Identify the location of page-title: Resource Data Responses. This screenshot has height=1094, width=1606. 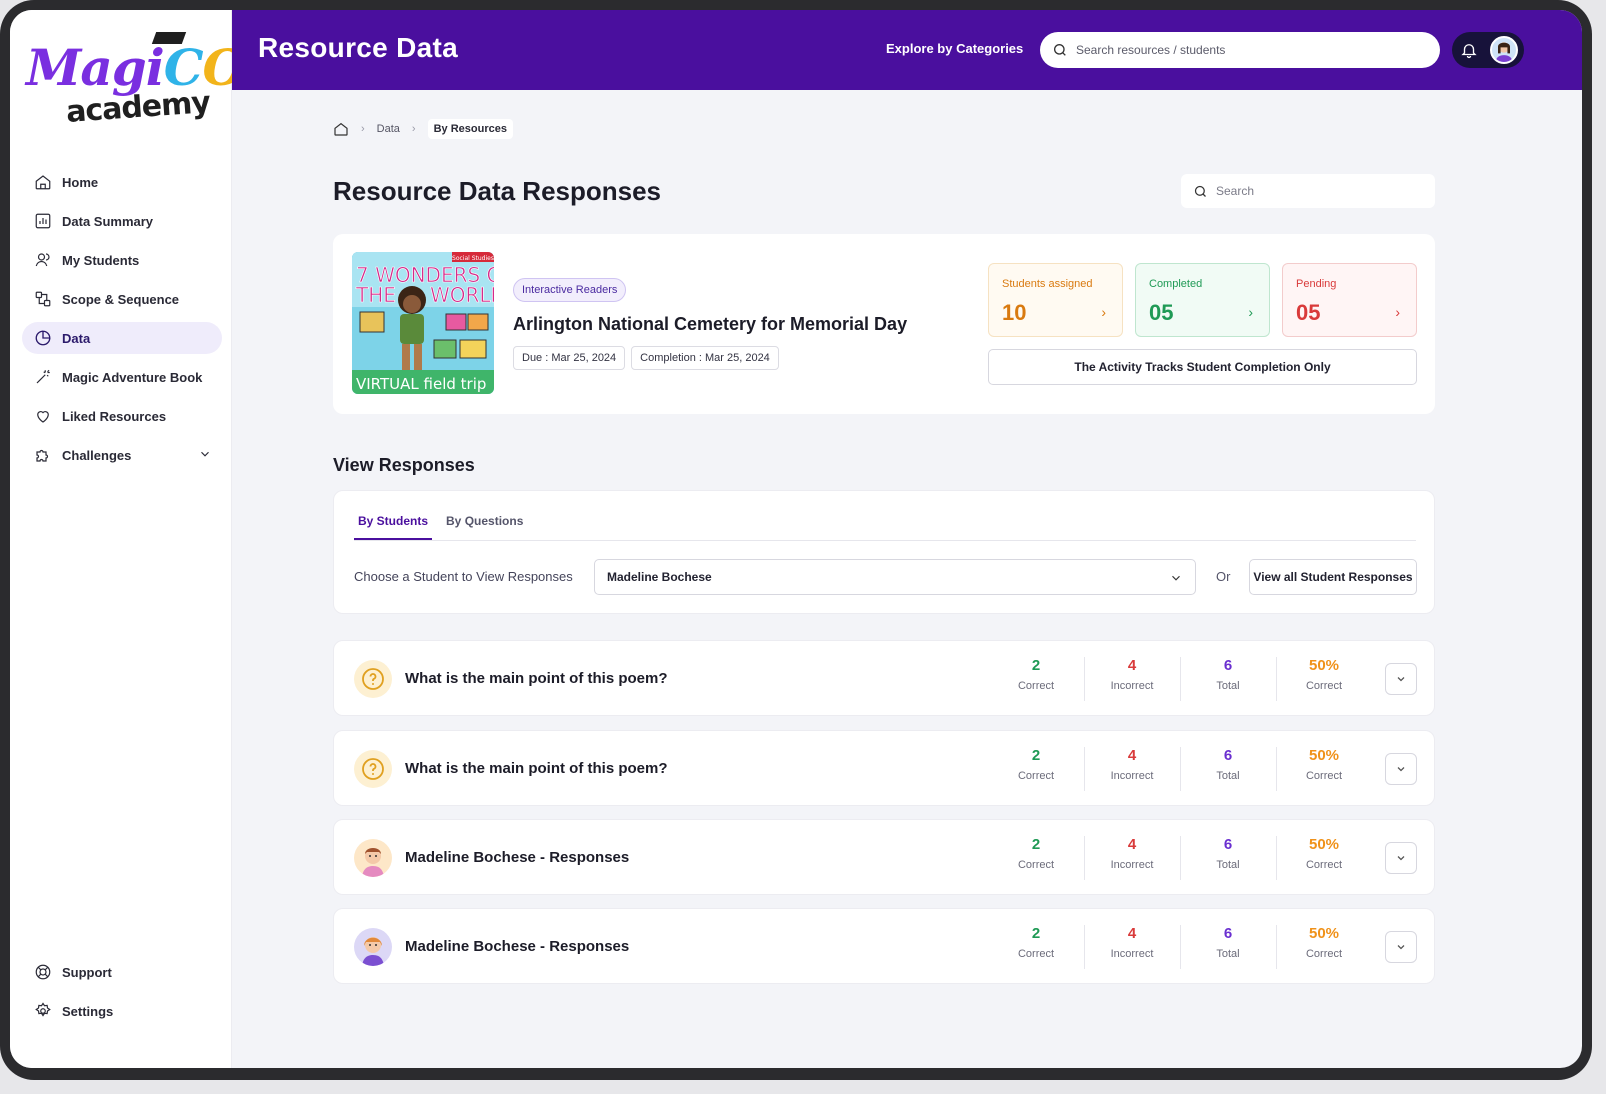
(497, 191).